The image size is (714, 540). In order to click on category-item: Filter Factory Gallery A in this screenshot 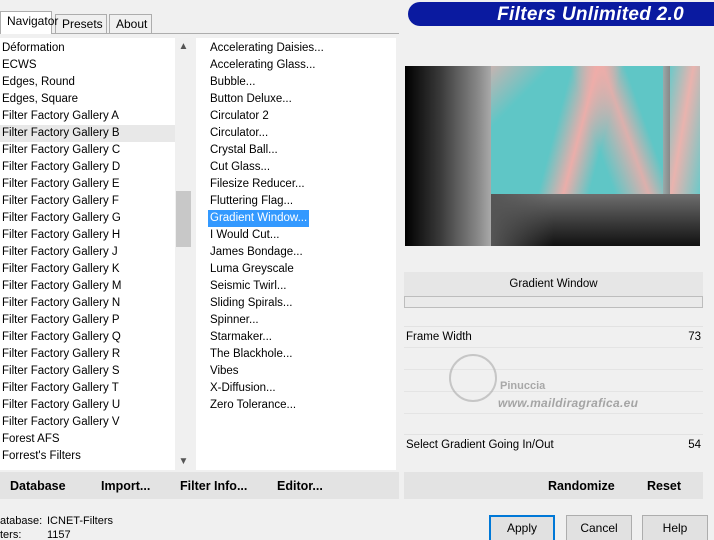, I will do `click(87, 116)`.